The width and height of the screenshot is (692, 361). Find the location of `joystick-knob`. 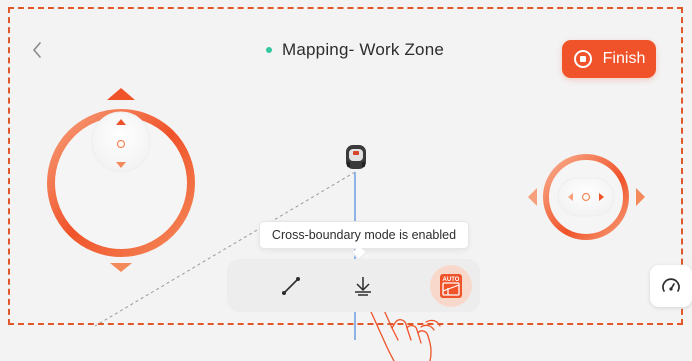

joystick-knob is located at coordinates (586, 197).